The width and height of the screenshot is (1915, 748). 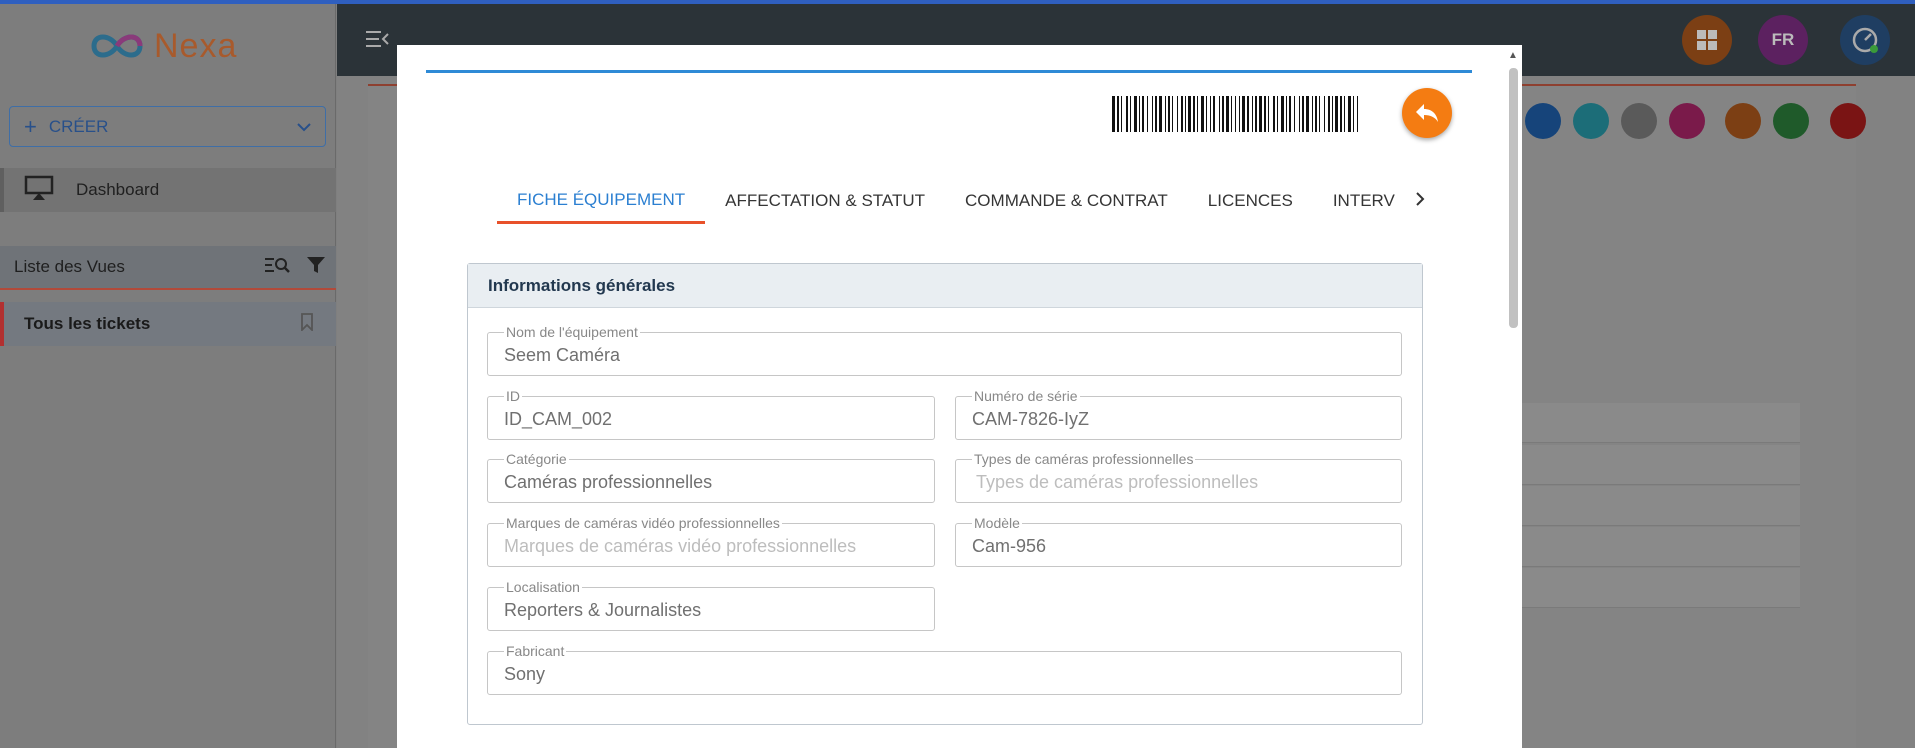 I want to click on menu-collapse-icon, so click(x=377, y=41).